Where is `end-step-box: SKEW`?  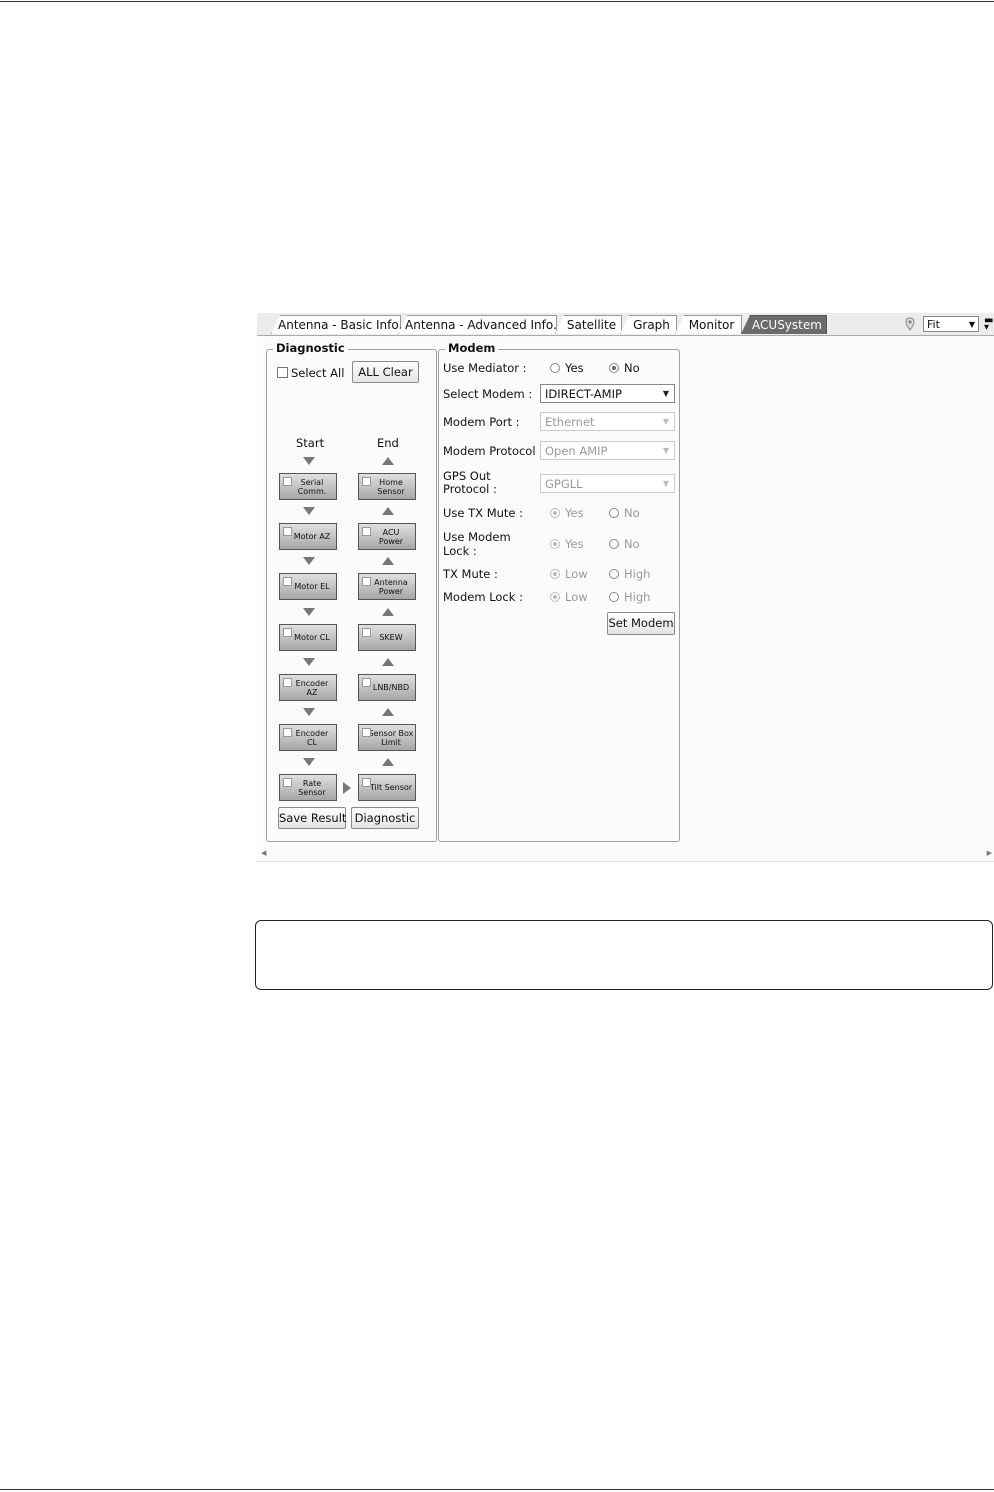 end-step-box: SKEW is located at coordinates (387, 637).